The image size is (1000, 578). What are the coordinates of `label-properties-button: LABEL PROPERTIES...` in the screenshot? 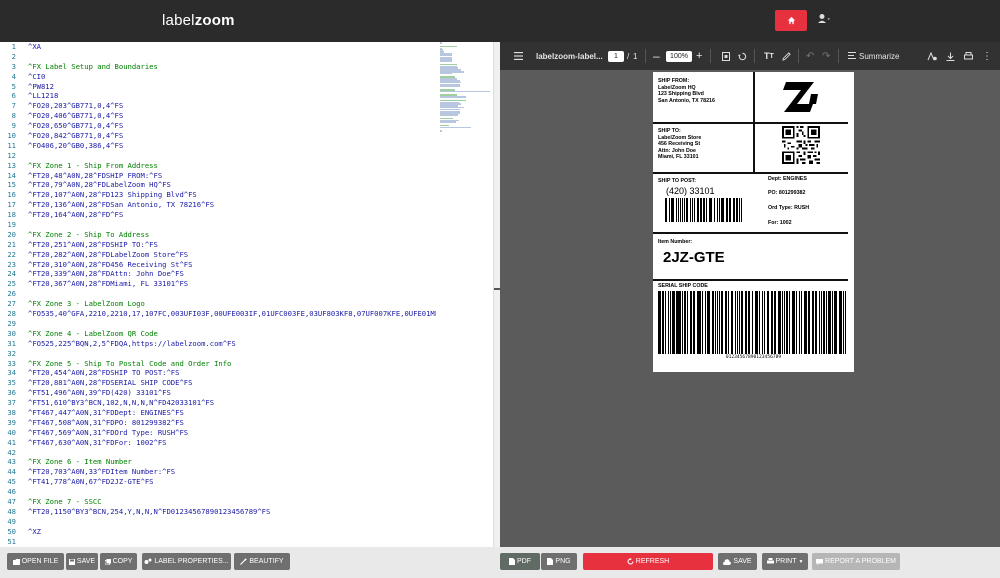 It's located at (186, 561).